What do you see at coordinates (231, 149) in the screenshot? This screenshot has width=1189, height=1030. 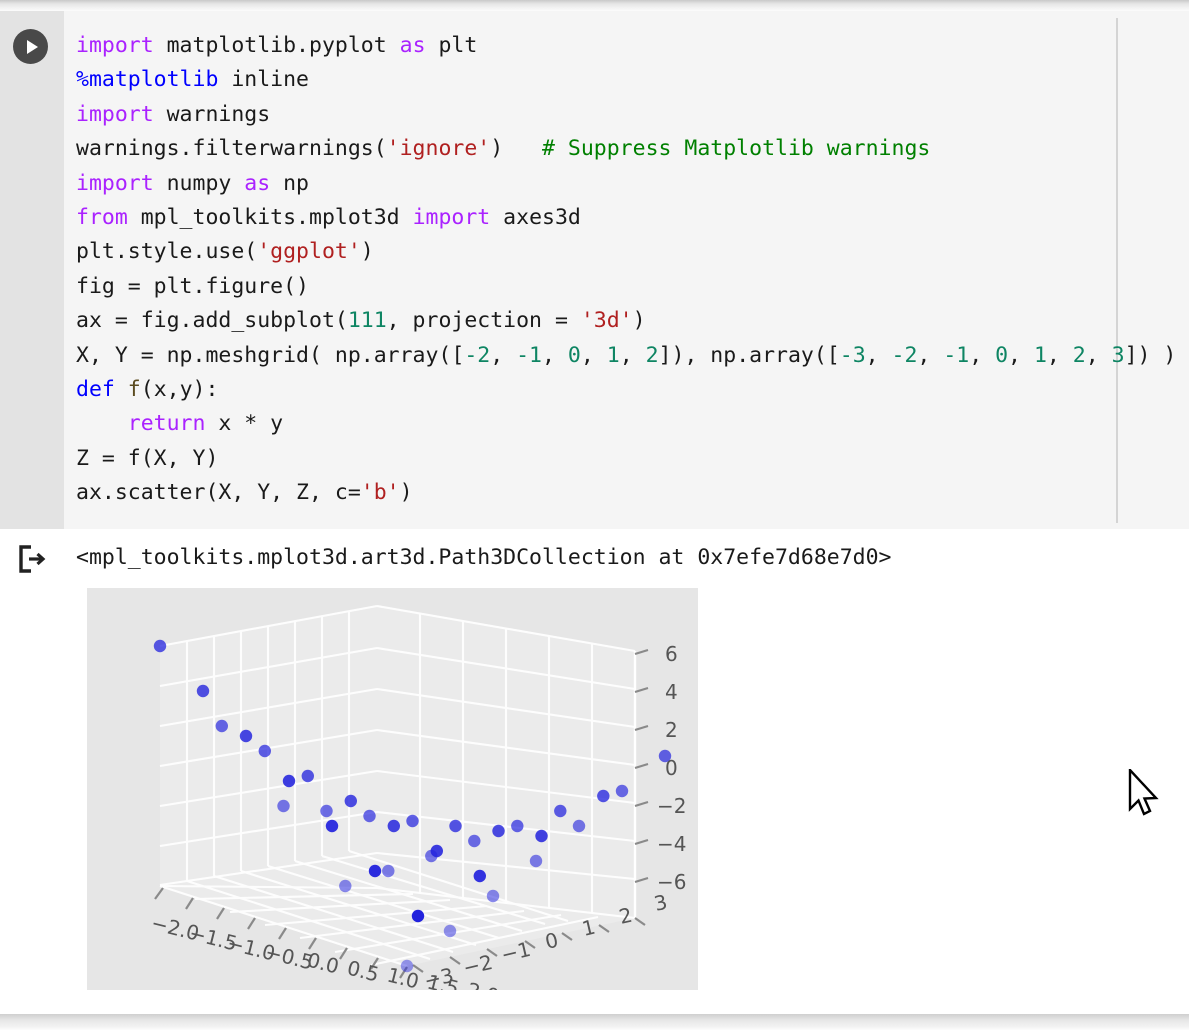 I see `code-token: warnings.filterwarnings(` at bounding box center [231, 149].